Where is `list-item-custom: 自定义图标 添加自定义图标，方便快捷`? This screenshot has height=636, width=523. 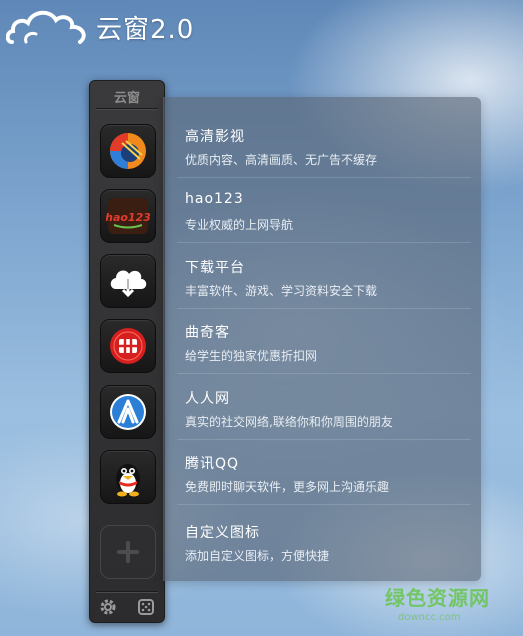
list-item-custom: 自定义图标 添加自定义图标，方便快捷 is located at coordinates (322, 542).